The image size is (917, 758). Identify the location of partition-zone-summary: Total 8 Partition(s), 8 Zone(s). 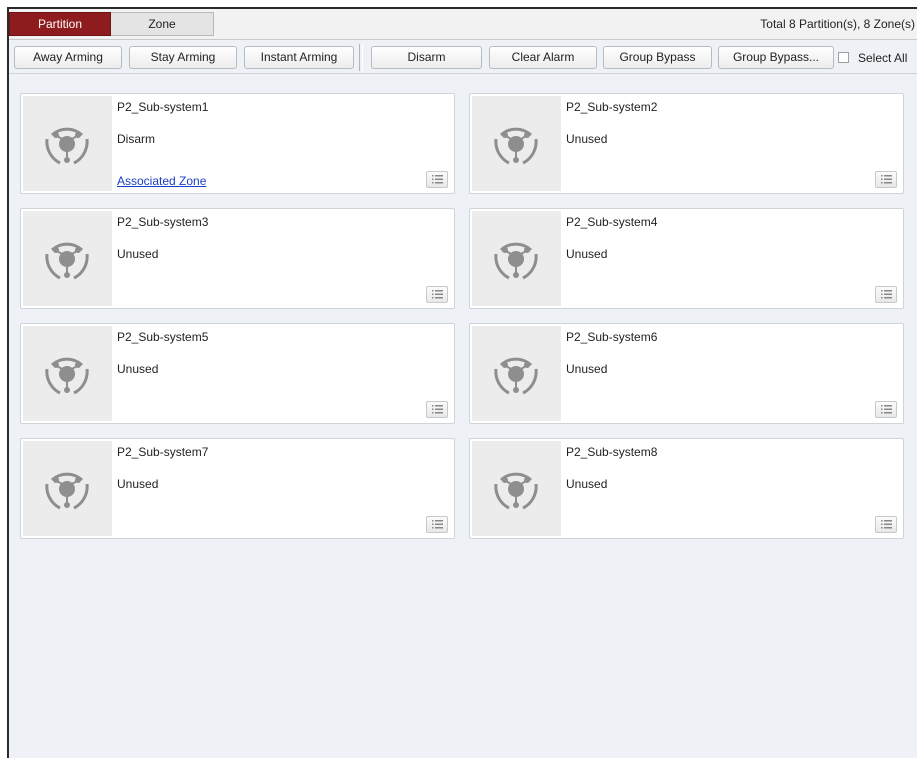
(837, 24).